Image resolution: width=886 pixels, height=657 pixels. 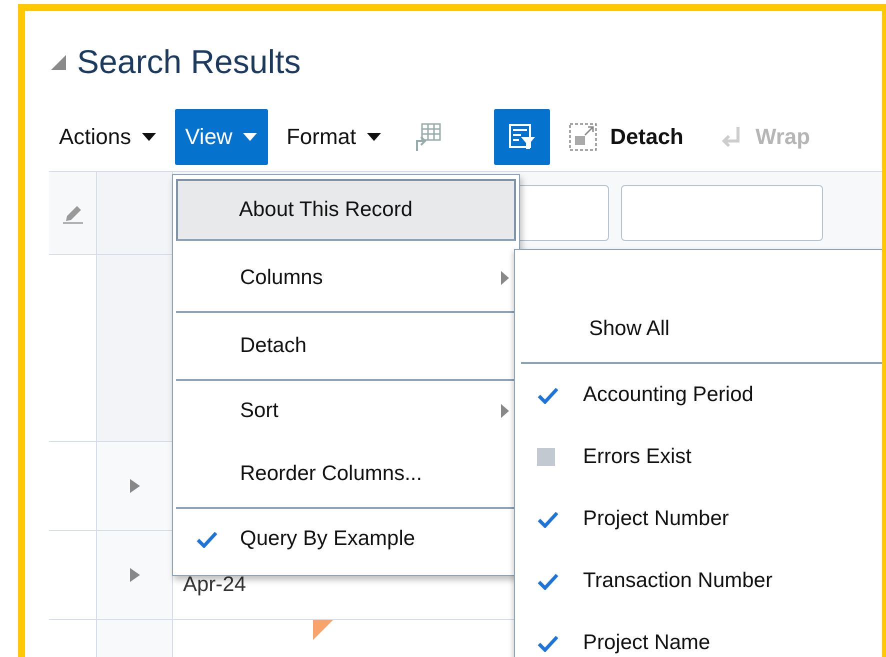 I want to click on detach-icon, so click(x=583, y=137).